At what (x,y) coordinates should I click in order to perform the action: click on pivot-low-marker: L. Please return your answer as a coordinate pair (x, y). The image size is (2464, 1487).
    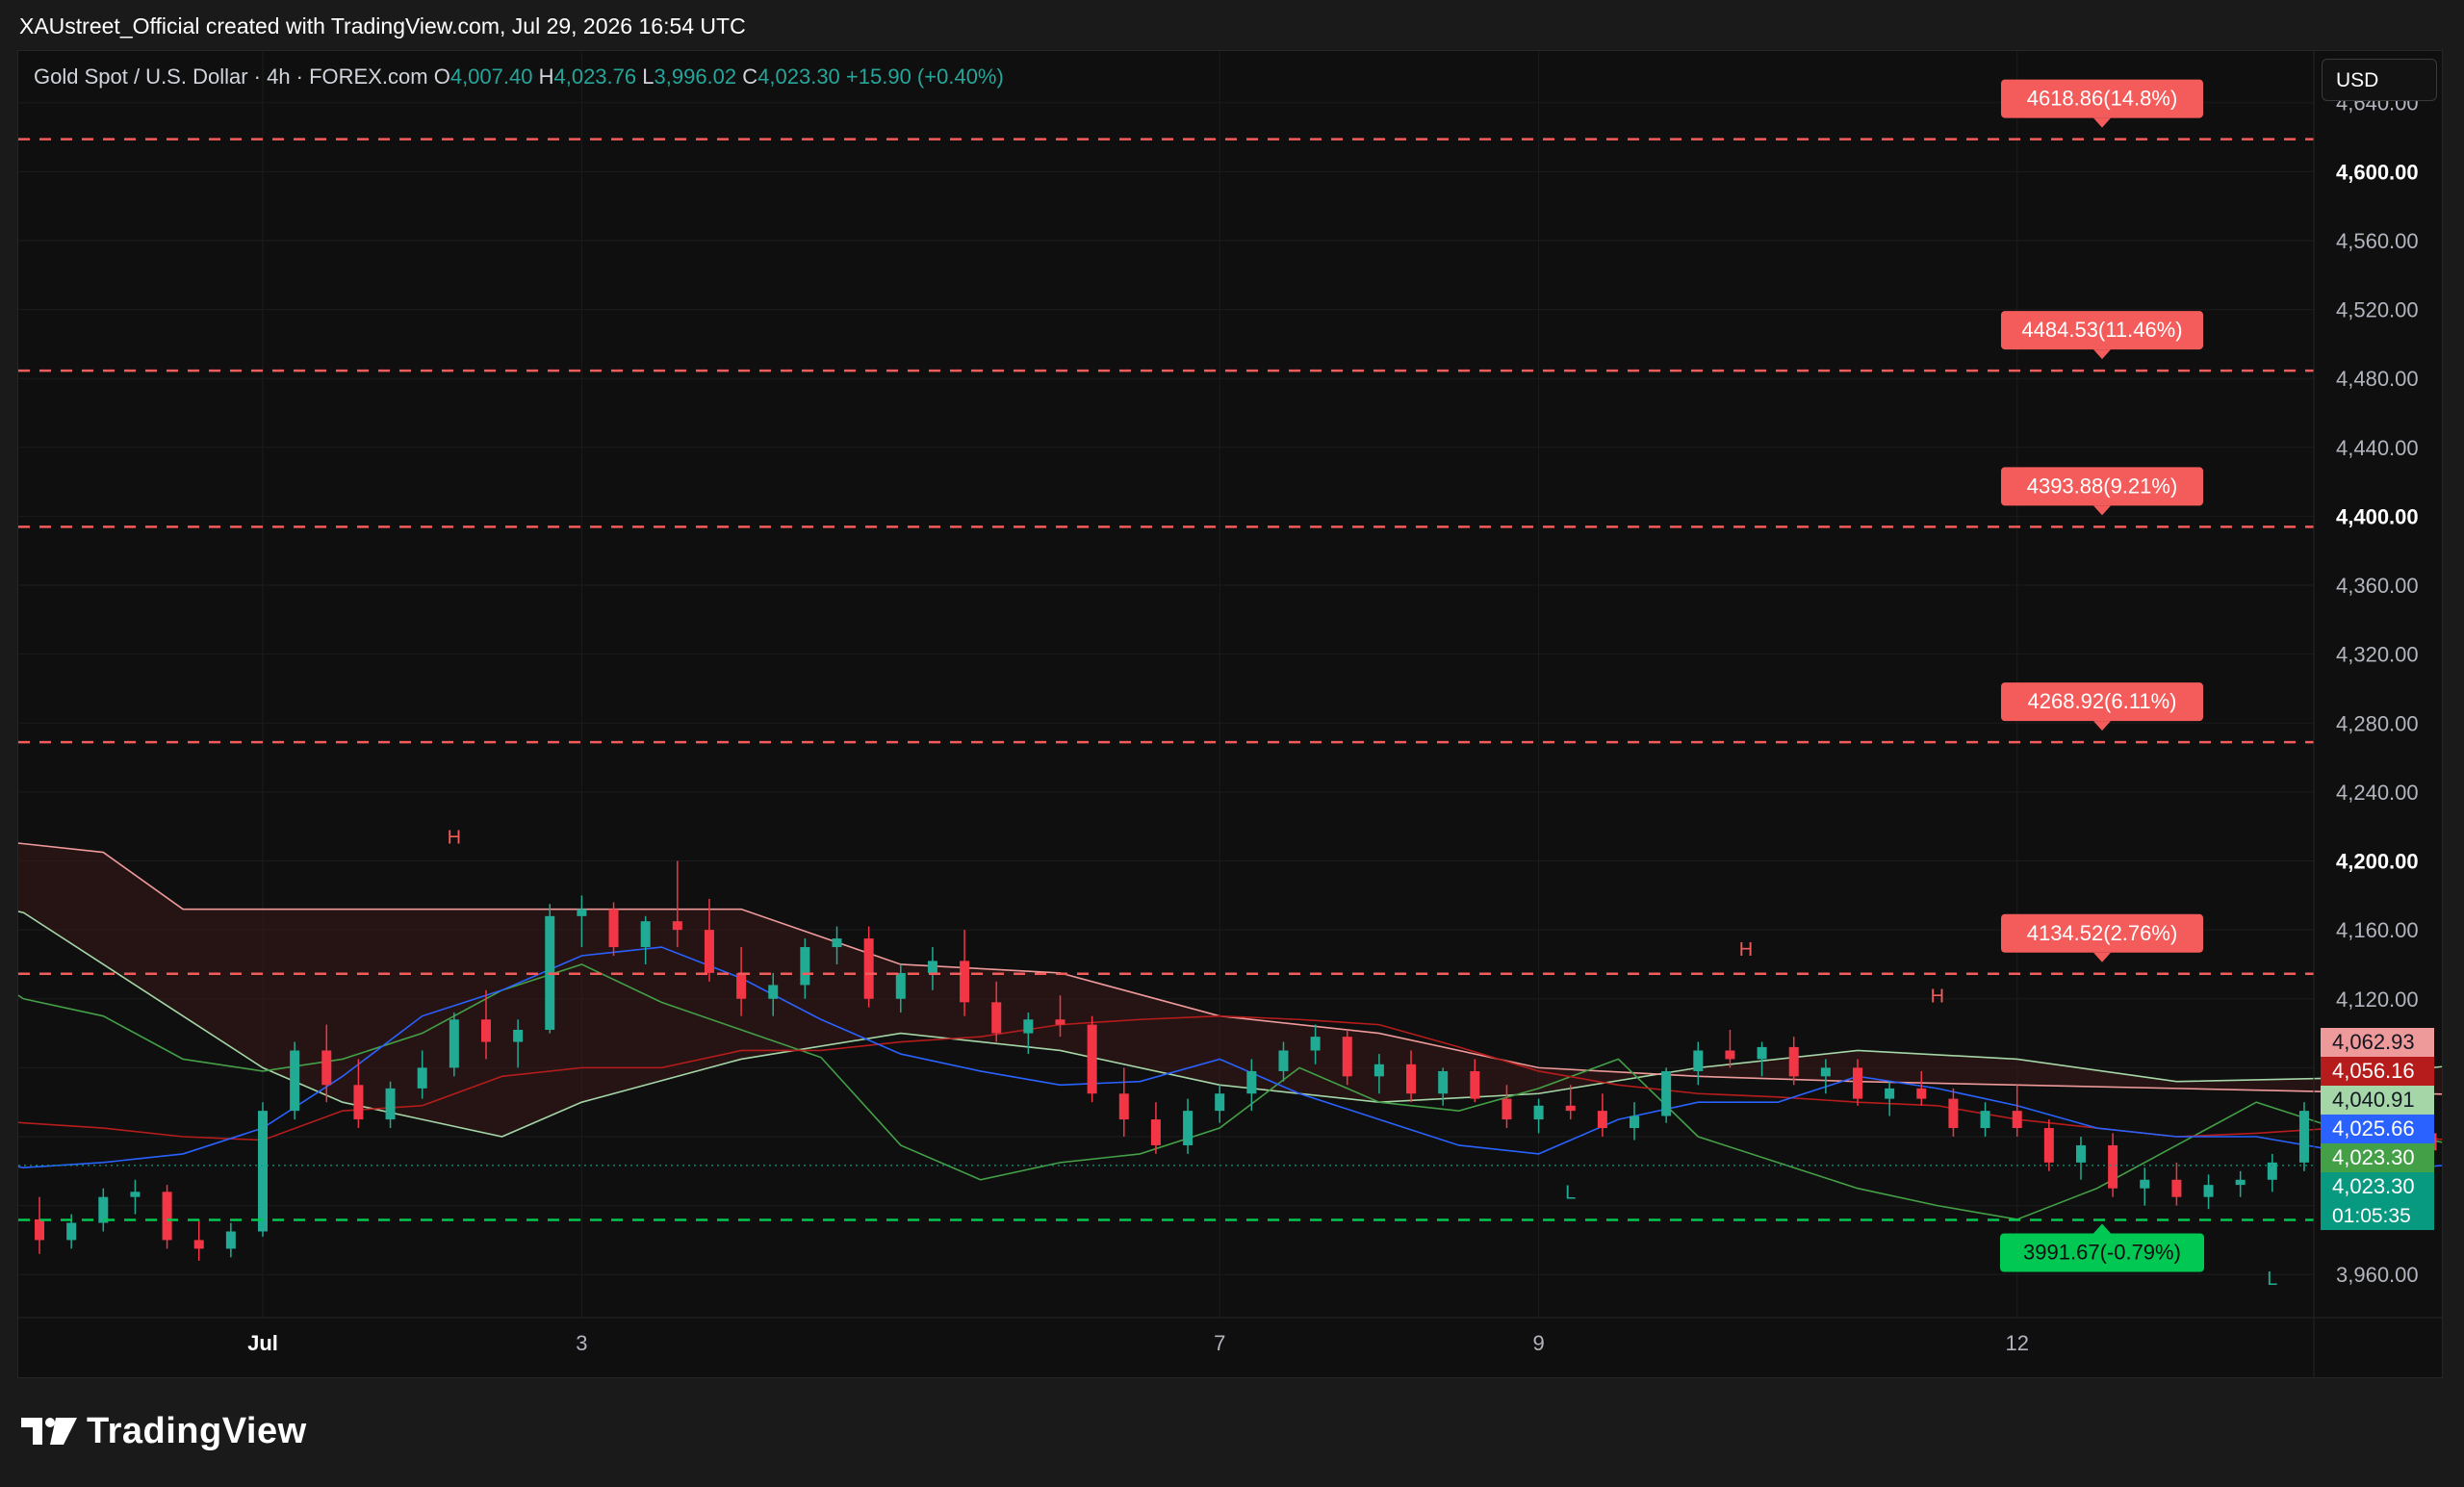
    Looking at the image, I should click on (2272, 1279).